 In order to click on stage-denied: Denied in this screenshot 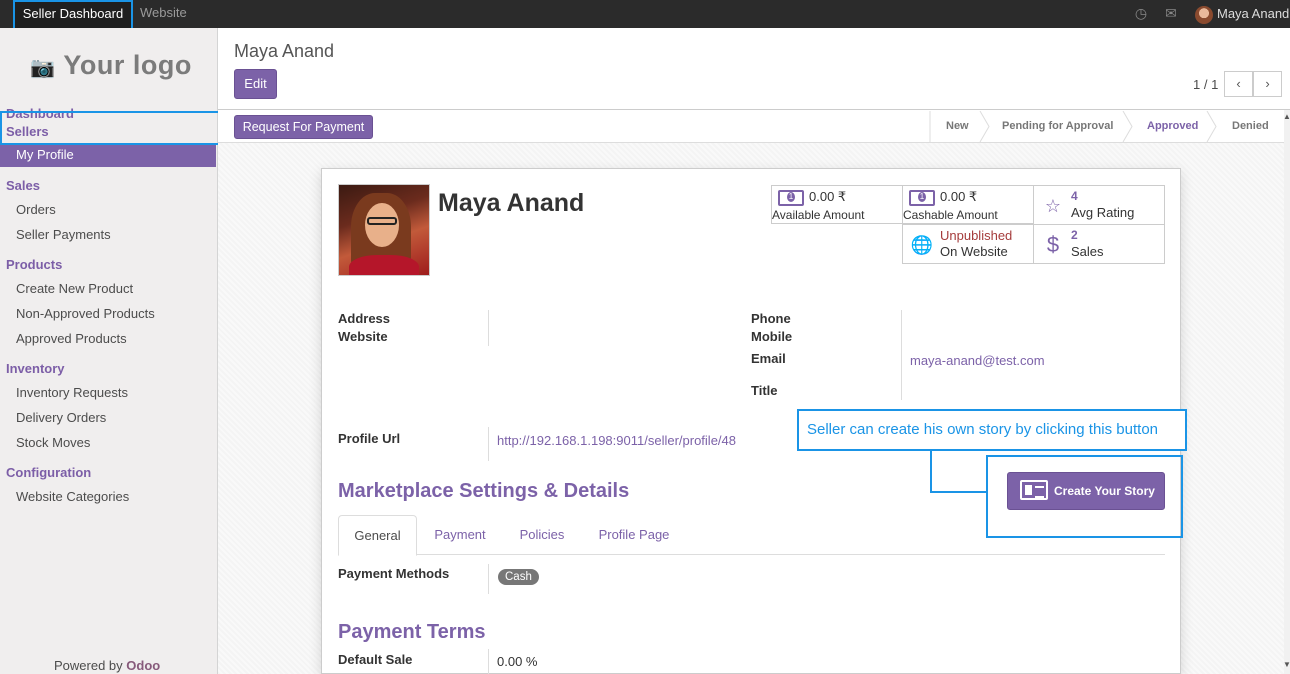, I will do `click(1250, 126)`.